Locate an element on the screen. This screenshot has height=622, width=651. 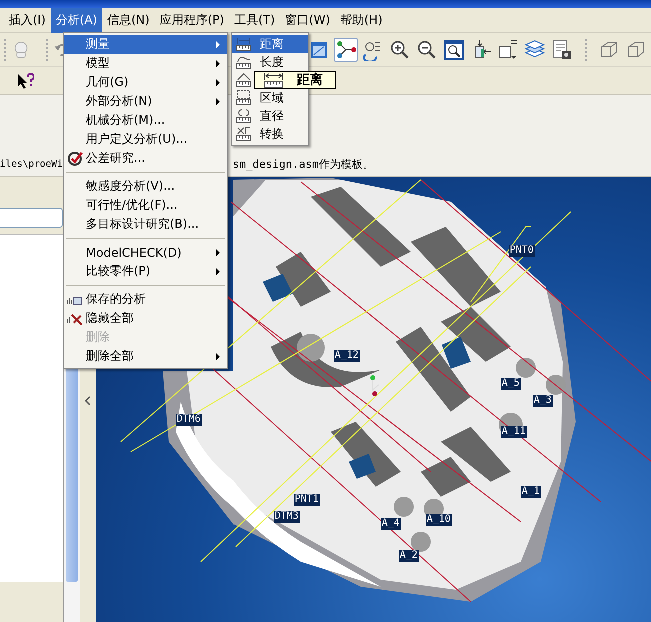
datum-label: A_5 is located at coordinates (510, 384).